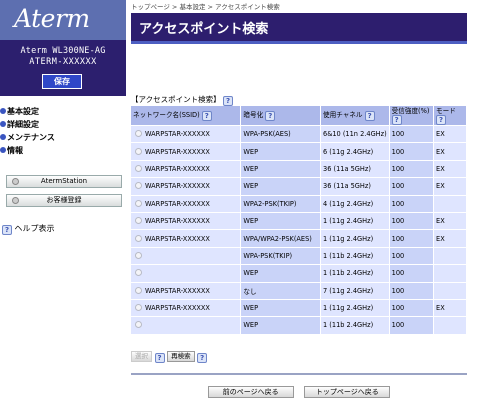  What do you see at coordinates (347, 392) in the screenshot?
I see `top-page-button: トップページへ戻る` at bounding box center [347, 392].